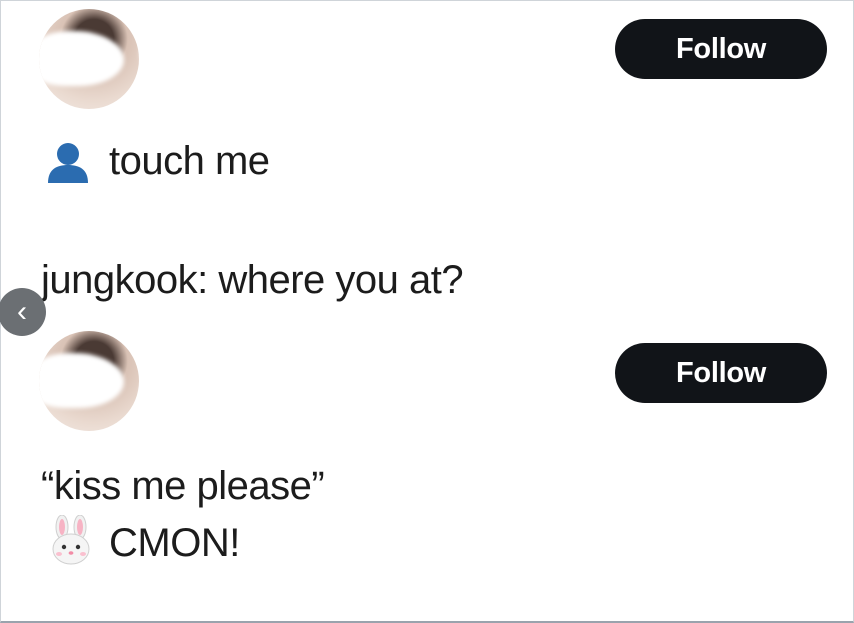 The width and height of the screenshot is (854, 623). I want to click on rabbit-face-icon, so click(71, 540).